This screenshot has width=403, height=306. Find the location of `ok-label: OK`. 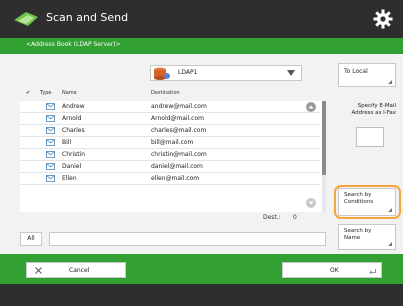

ok-label: OK is located at coordinates (334, 270).